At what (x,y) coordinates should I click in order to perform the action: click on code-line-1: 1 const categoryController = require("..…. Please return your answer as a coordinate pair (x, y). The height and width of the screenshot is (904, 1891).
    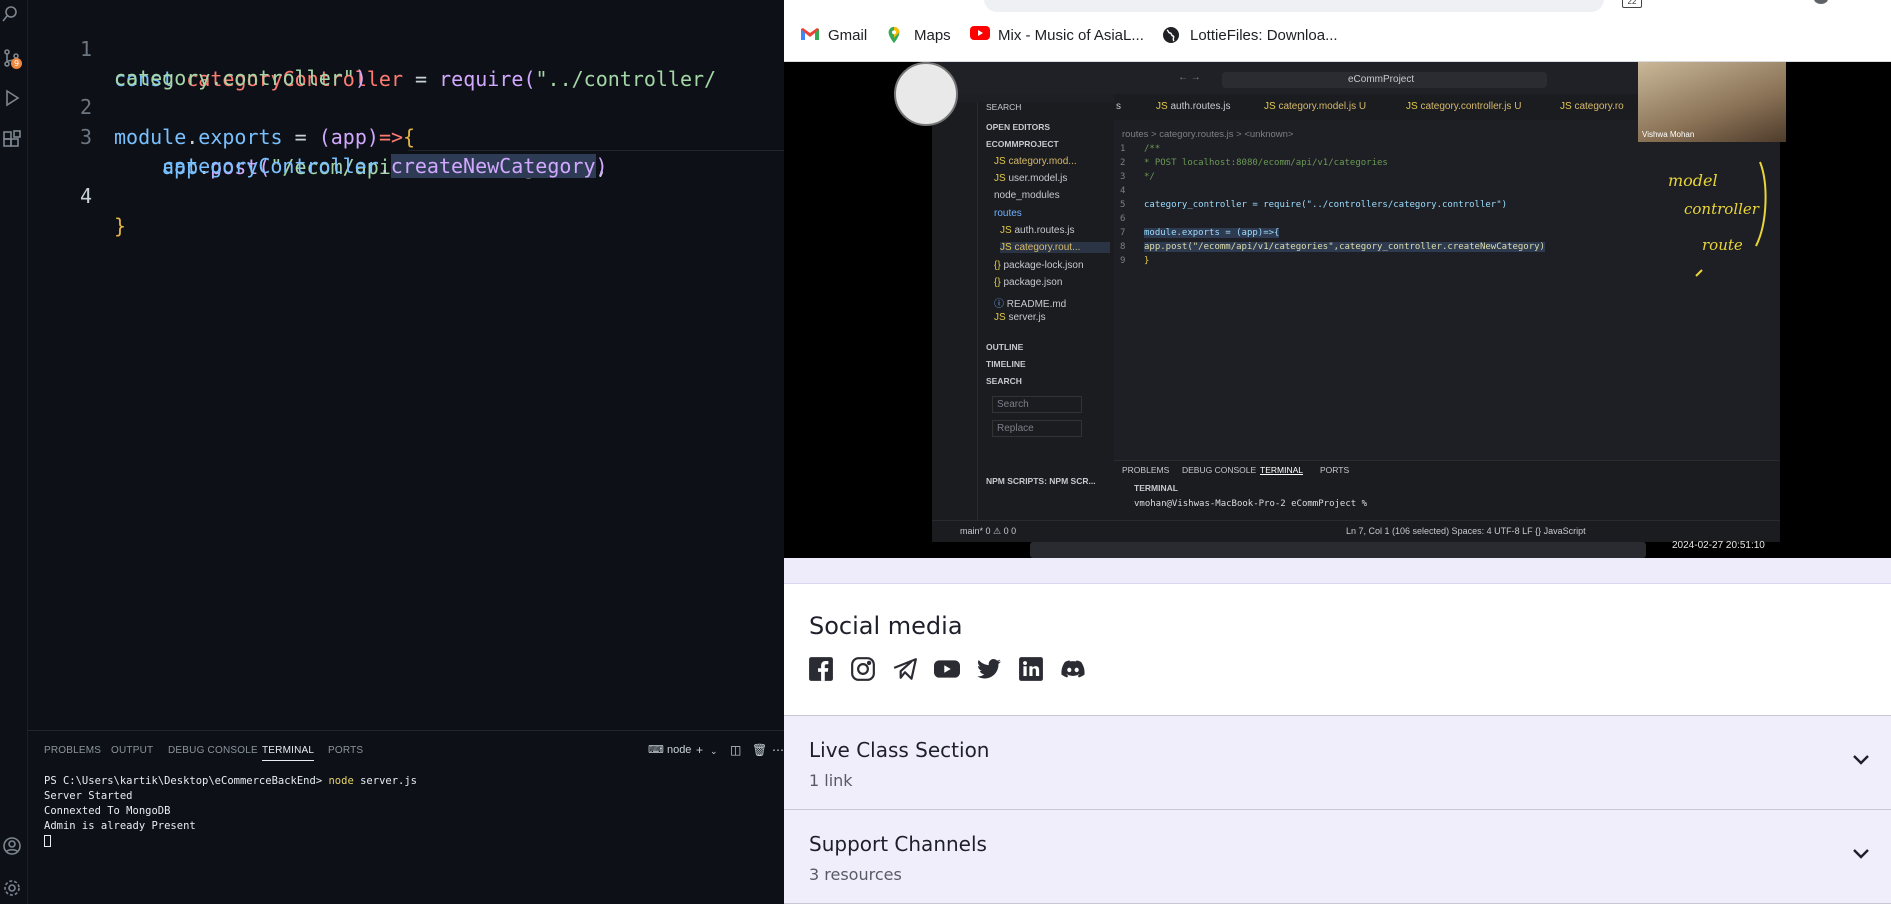
    Looking at the image, I should click on (372, 47).